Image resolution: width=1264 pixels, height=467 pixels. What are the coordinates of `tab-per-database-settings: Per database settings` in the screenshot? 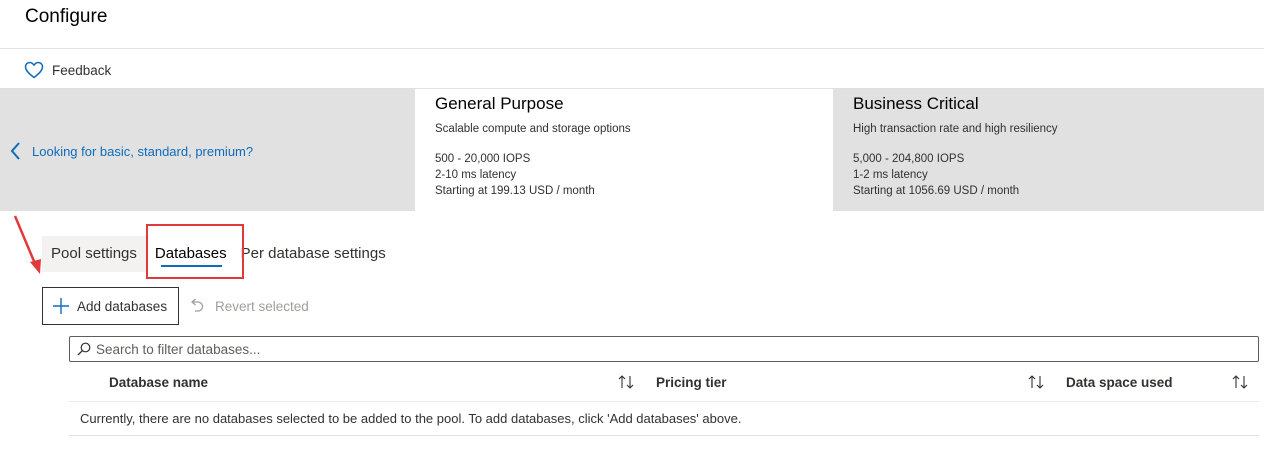 It's located at (315, 254).